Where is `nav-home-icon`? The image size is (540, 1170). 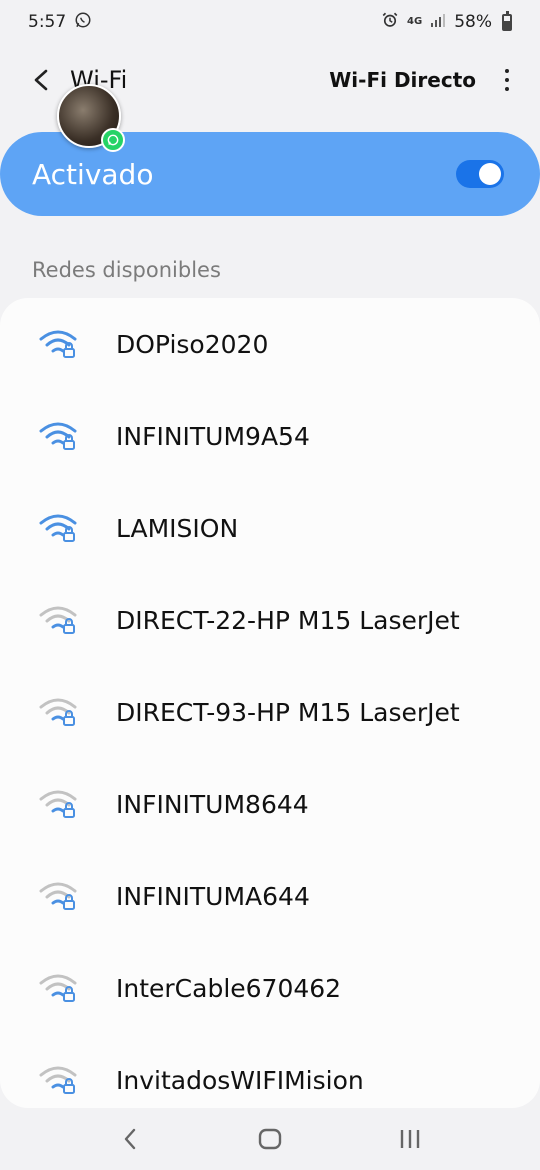
nav-home-icon is located at coordinates (270, 1139).